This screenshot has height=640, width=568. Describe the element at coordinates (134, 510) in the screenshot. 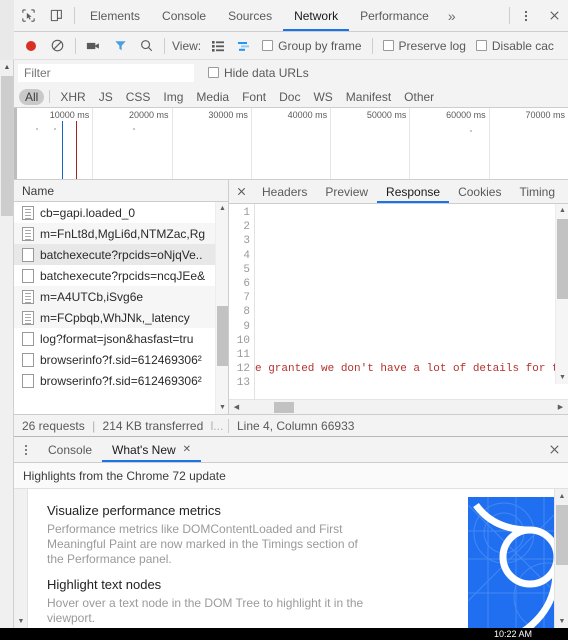

I see `whats-new-item-title: Visualize performance metrics` at that location.